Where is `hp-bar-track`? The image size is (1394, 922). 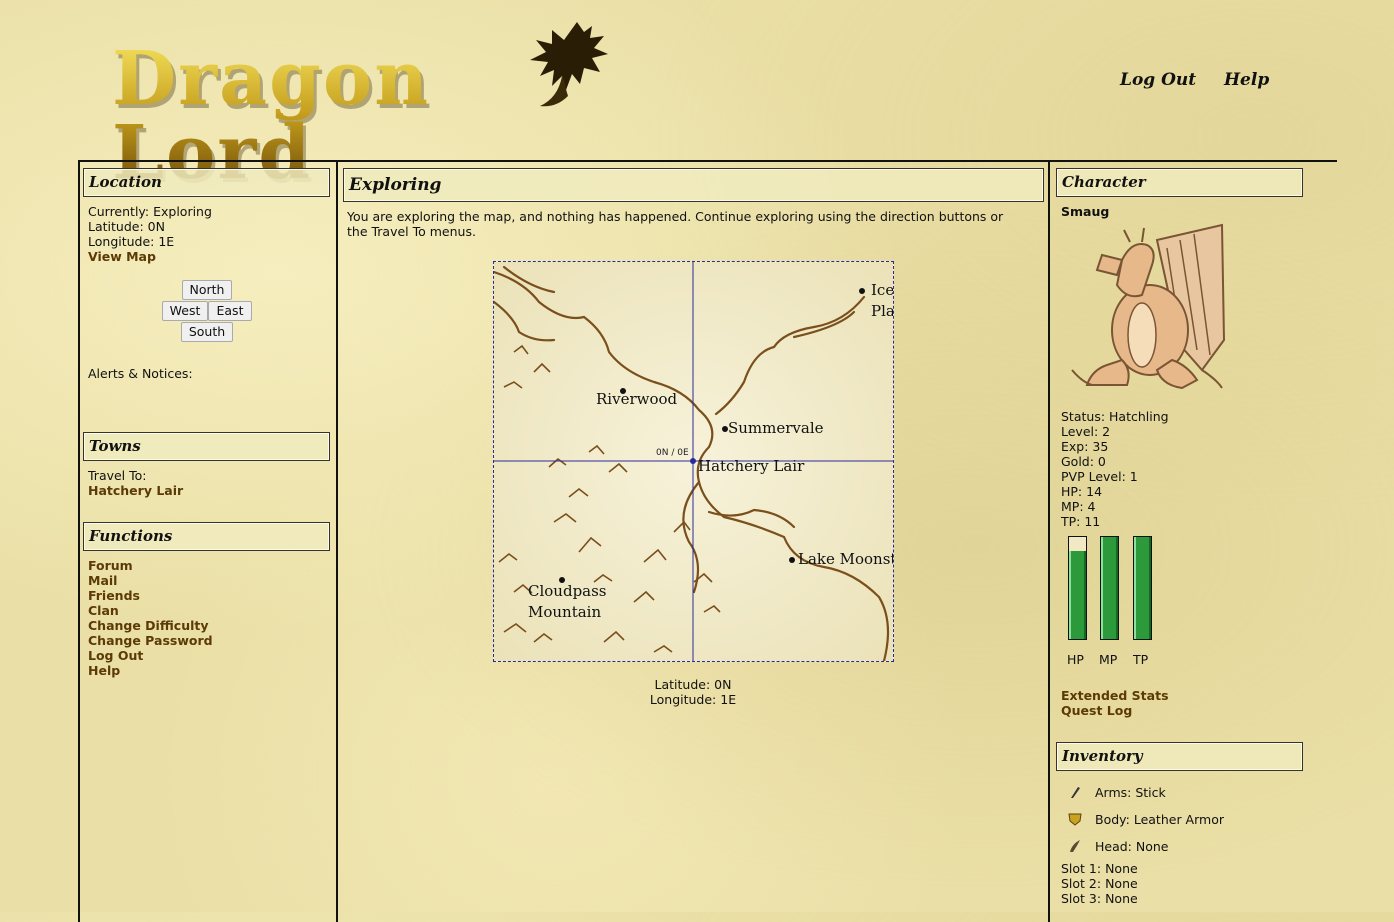 hp-bar-track is located at coordinates (1077, 588).